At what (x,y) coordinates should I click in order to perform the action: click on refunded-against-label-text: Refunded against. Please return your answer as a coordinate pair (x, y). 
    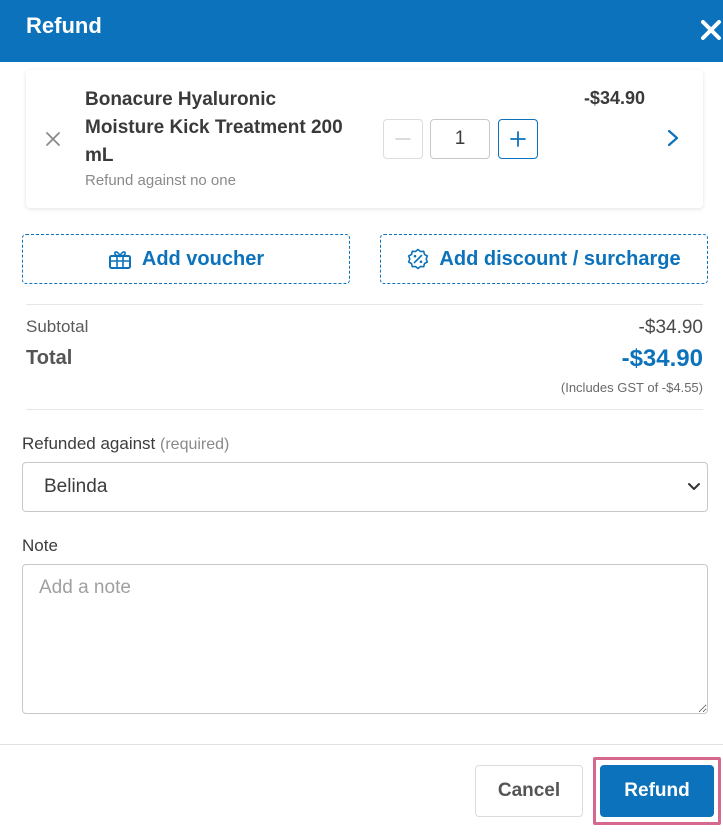
    Looking at the image, I should click on (89, 443).